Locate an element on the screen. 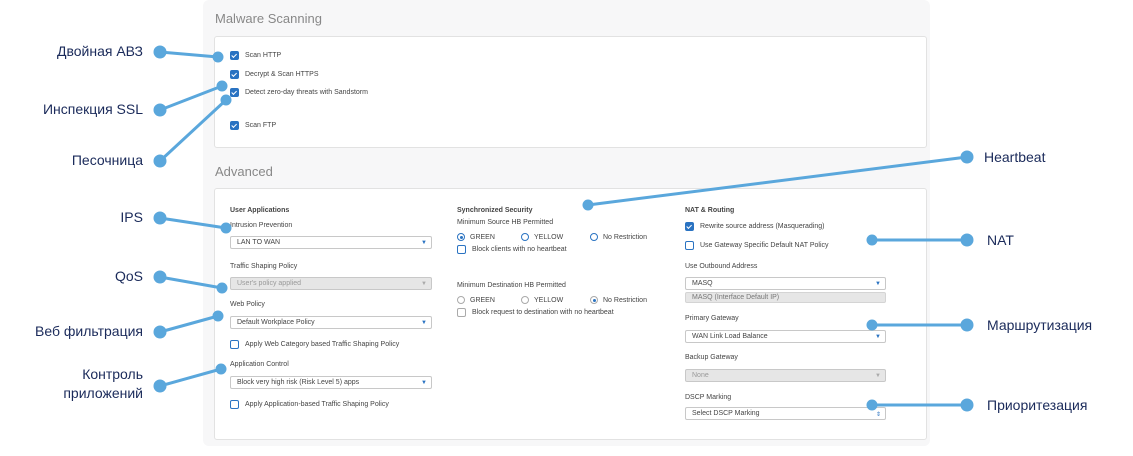 This screenshot has width=1133, height=456. annotation-app-control-1: Контроль is located at coordinates (112, 374).